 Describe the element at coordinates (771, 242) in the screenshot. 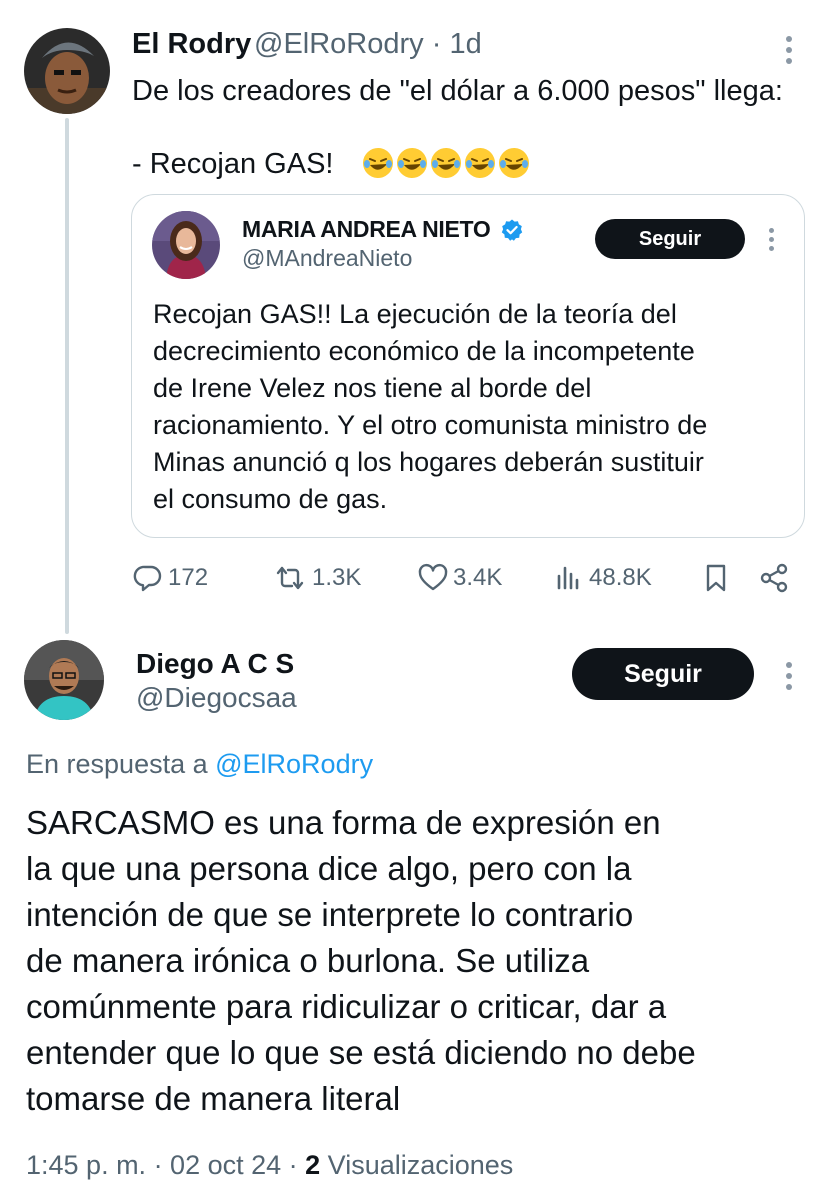

I see `quoted-more-icon` at that location.